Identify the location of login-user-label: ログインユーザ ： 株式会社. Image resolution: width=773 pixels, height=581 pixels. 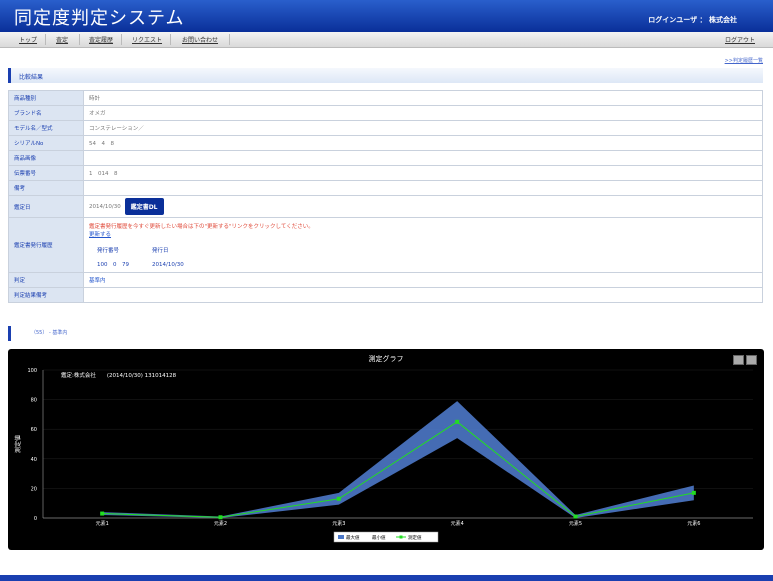
(692, 20).